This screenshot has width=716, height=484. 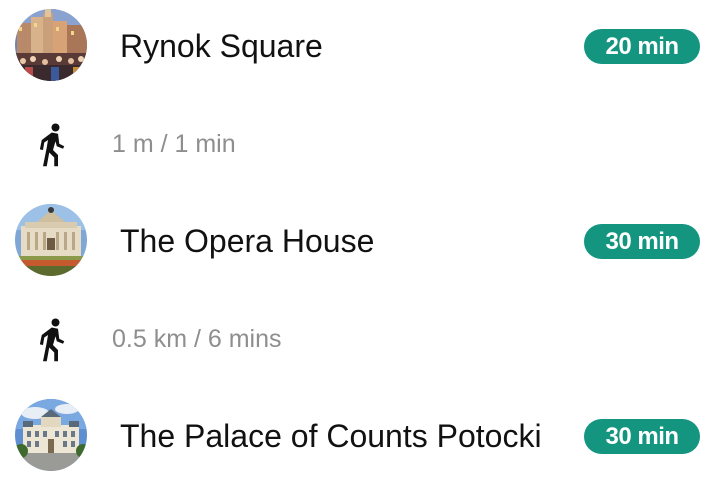 I want to click on stop-name: The Opera House, so click(x=247, y=241).